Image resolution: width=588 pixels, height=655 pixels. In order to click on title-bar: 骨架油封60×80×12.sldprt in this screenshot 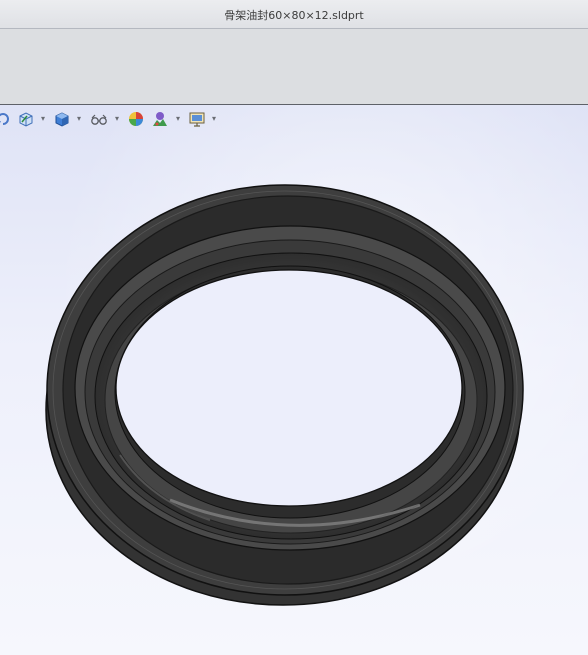, I will do `click(294, 14)`.